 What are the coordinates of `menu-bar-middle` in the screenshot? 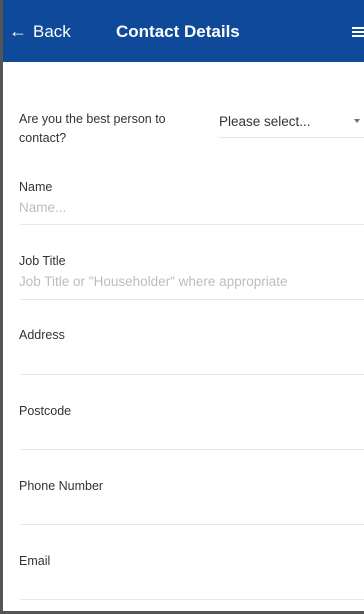 It's located at (358, 32).